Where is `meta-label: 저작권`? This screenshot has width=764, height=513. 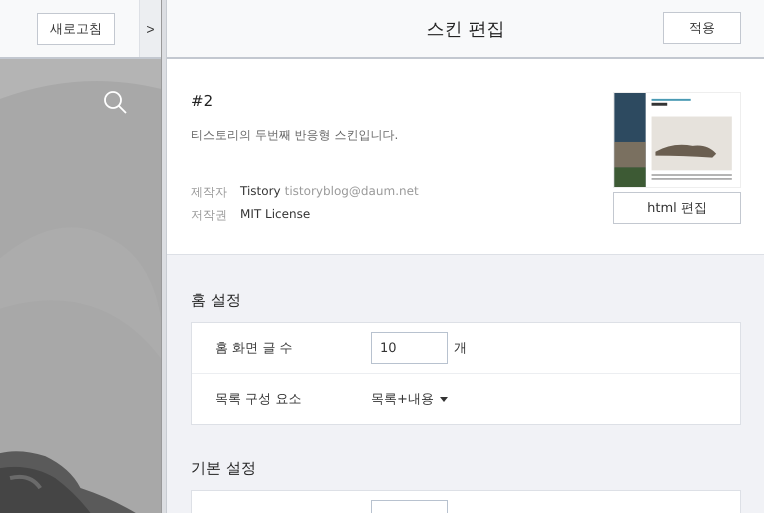
meta-label: 저작권 is located at coordinates (209, 215).